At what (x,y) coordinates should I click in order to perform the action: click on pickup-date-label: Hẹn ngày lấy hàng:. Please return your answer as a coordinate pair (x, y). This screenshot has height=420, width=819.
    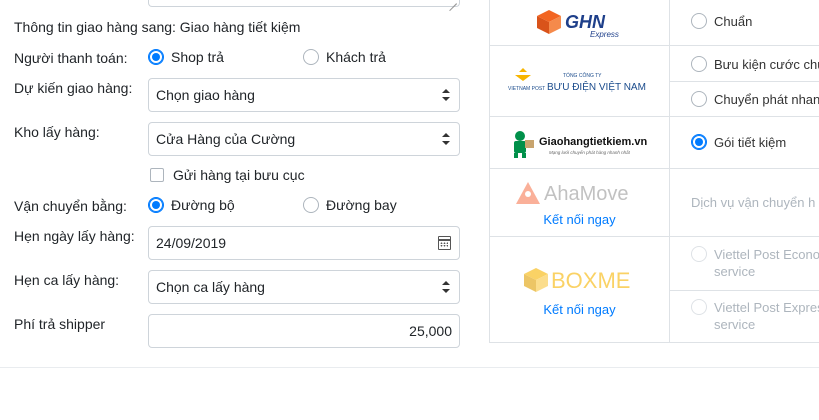
    Looking at the image, I should click on (74, 236).